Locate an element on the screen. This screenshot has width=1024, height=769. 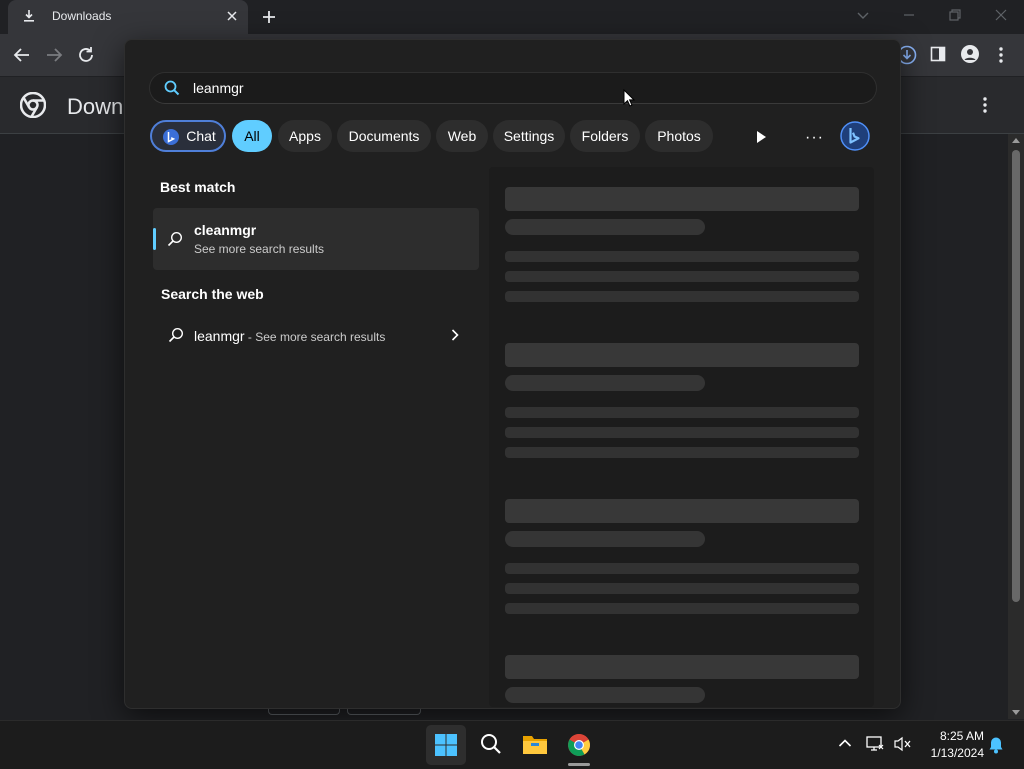
scroll-thumb is located at coordinates (1016, 376).